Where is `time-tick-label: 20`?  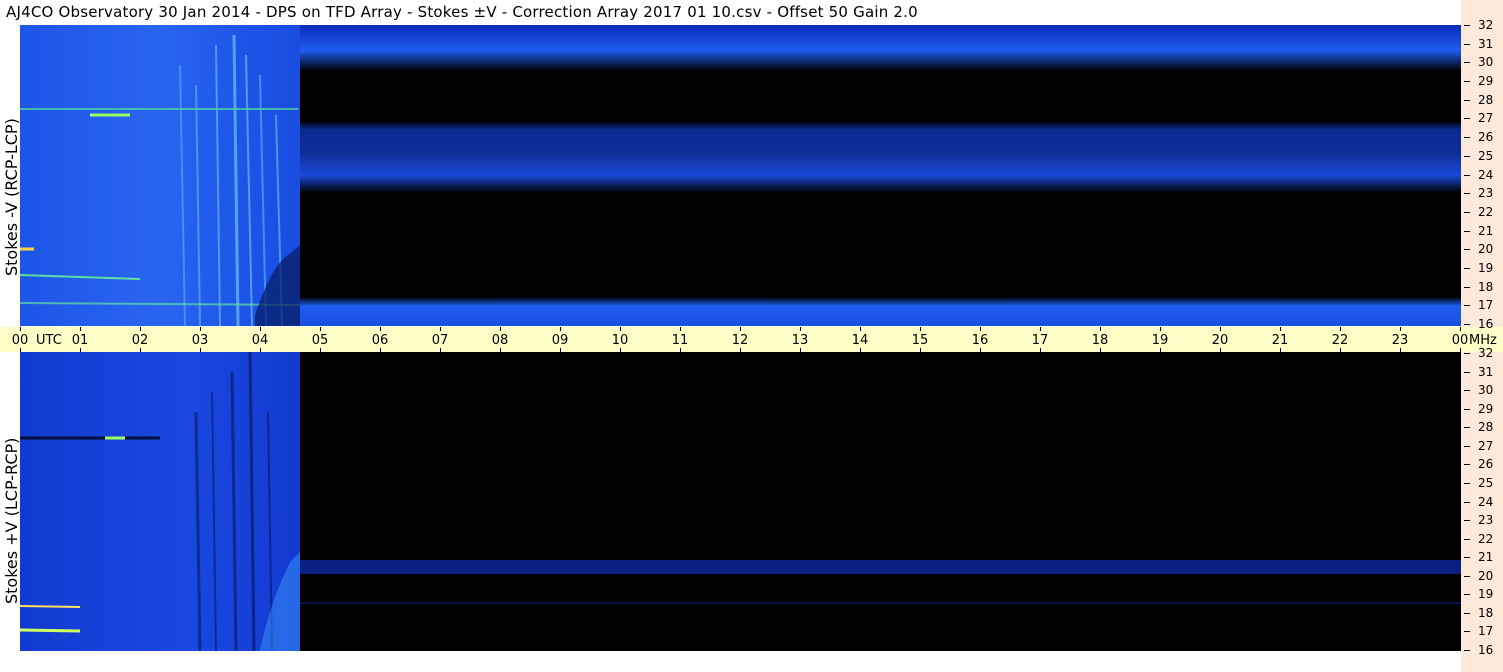 time-tick-label: 20 is located at coordinates (1220, 340).